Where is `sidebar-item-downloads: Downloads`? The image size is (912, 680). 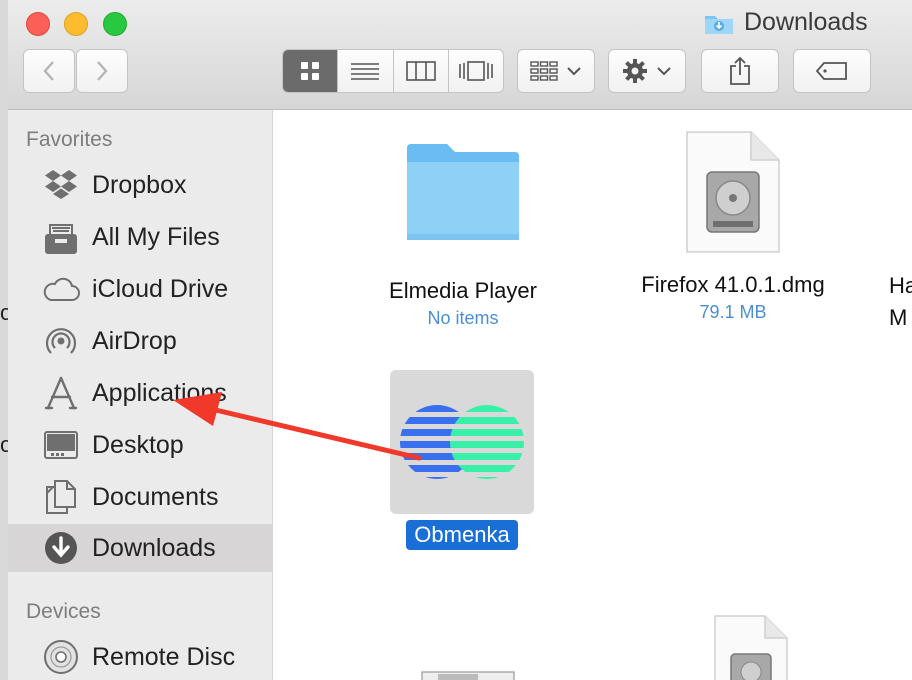
sidebar-item-downloads: Downloads is located at coordinates (140, 548).